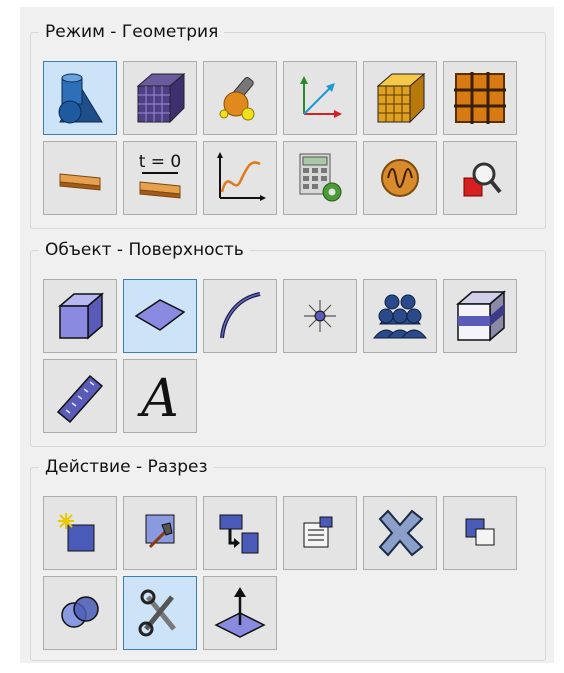 Image resolution: width=564 pixels, height=673 pixels. Describe the element at coordinates (76, 532) in the screenshot. I see `new-object-icon` at that location.